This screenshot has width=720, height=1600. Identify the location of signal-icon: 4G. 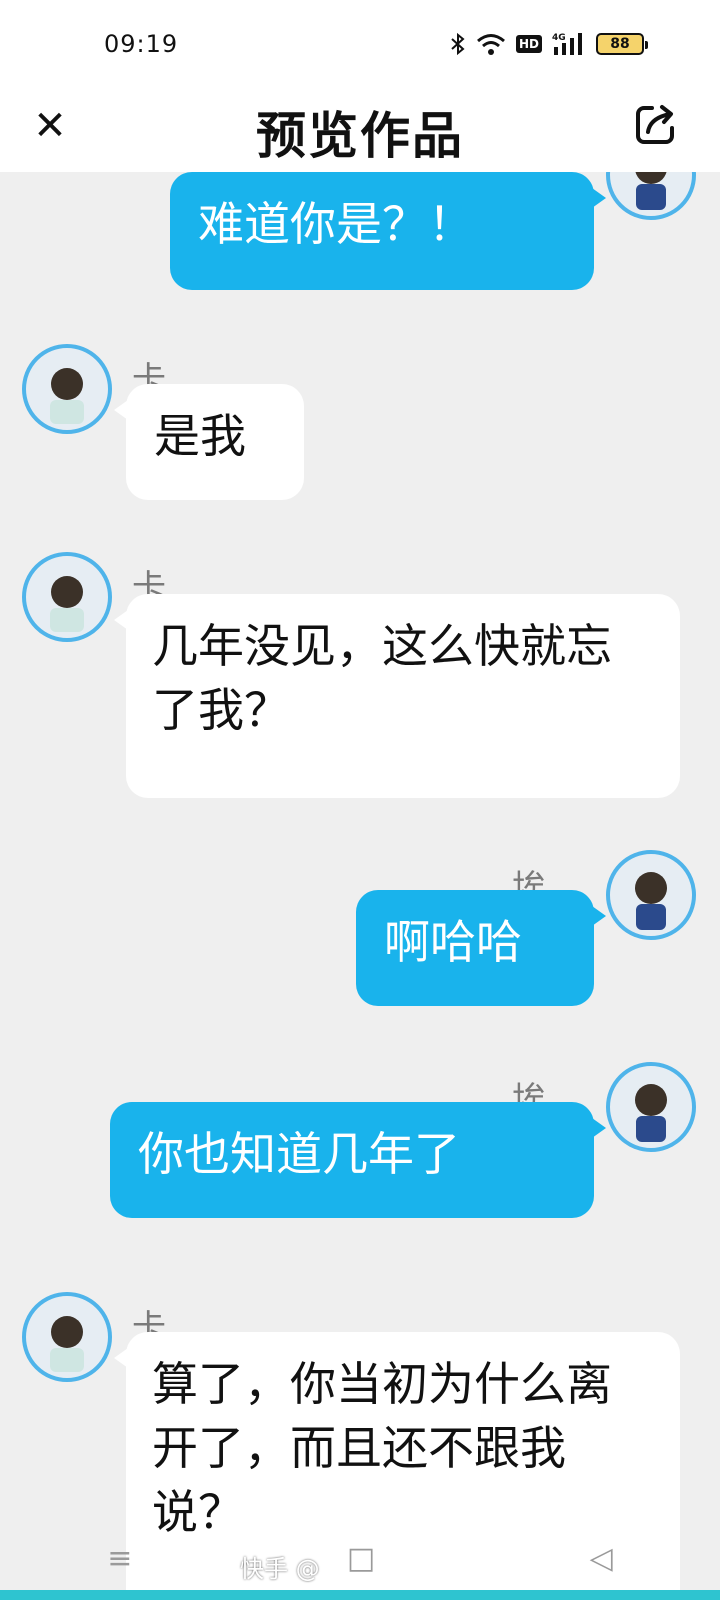
(569, 44).